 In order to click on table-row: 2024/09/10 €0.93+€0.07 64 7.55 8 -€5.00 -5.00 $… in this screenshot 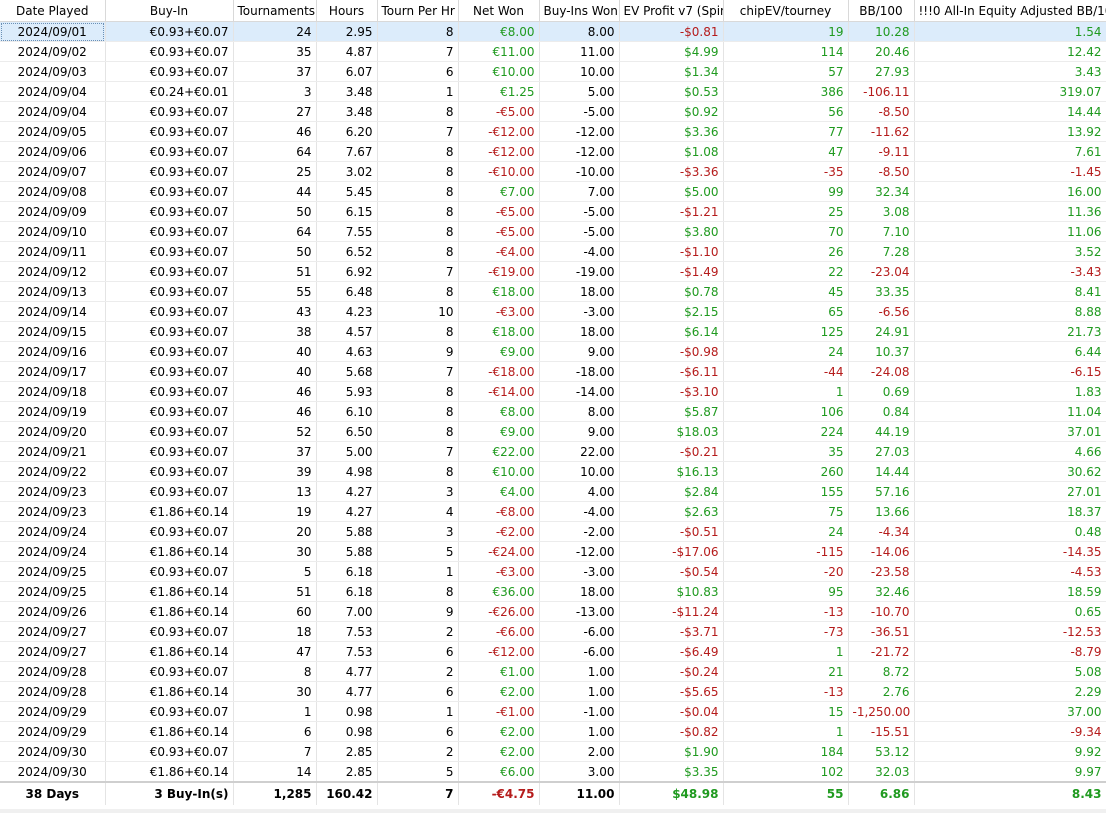, I will do `click(553, 231)`.